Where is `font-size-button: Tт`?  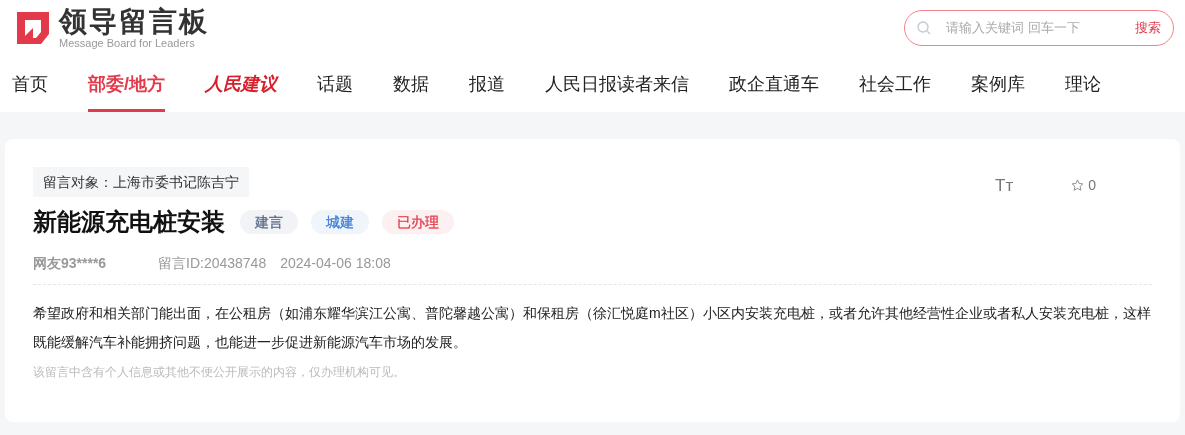
font-size-button: Tт is located at coordinates (1004, 185).